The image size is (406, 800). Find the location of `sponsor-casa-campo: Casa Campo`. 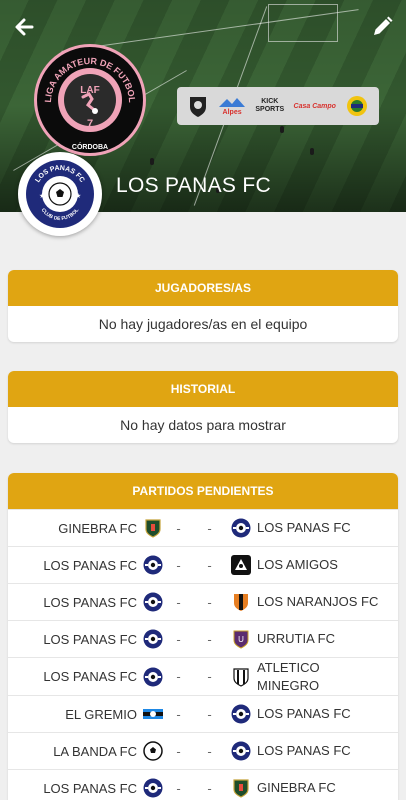

sponsor-casa-campo: Casa Campo is located at coordinates (314, 106).